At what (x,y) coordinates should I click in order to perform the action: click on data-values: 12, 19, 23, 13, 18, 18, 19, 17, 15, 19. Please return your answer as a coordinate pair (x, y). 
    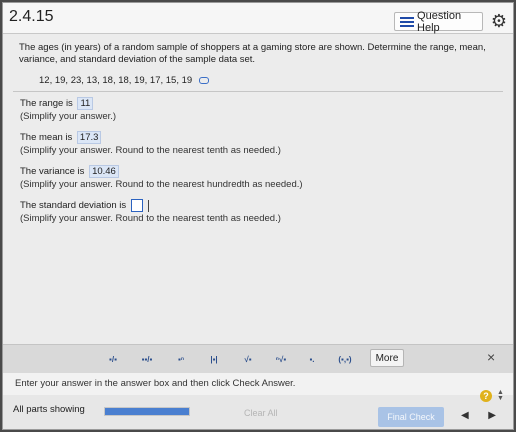
    Looking at the image, I should click on (116, 80).